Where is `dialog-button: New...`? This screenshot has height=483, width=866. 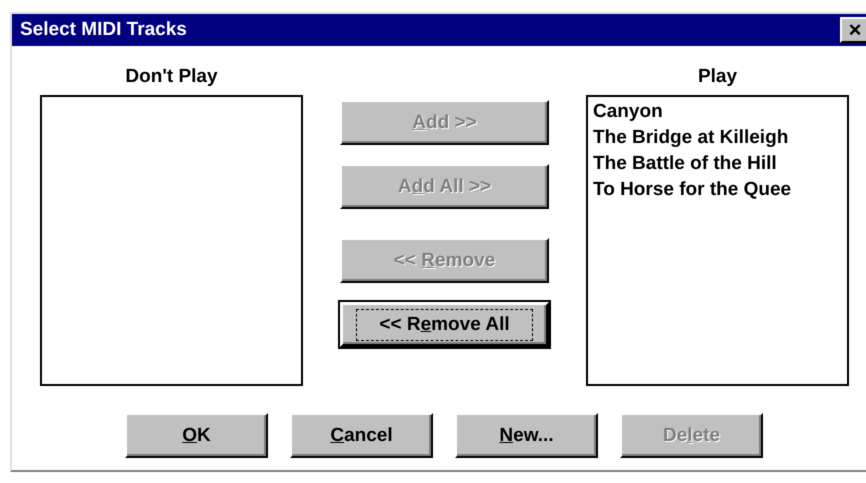
dialog-button: New... is located at coordinates (526, 435).